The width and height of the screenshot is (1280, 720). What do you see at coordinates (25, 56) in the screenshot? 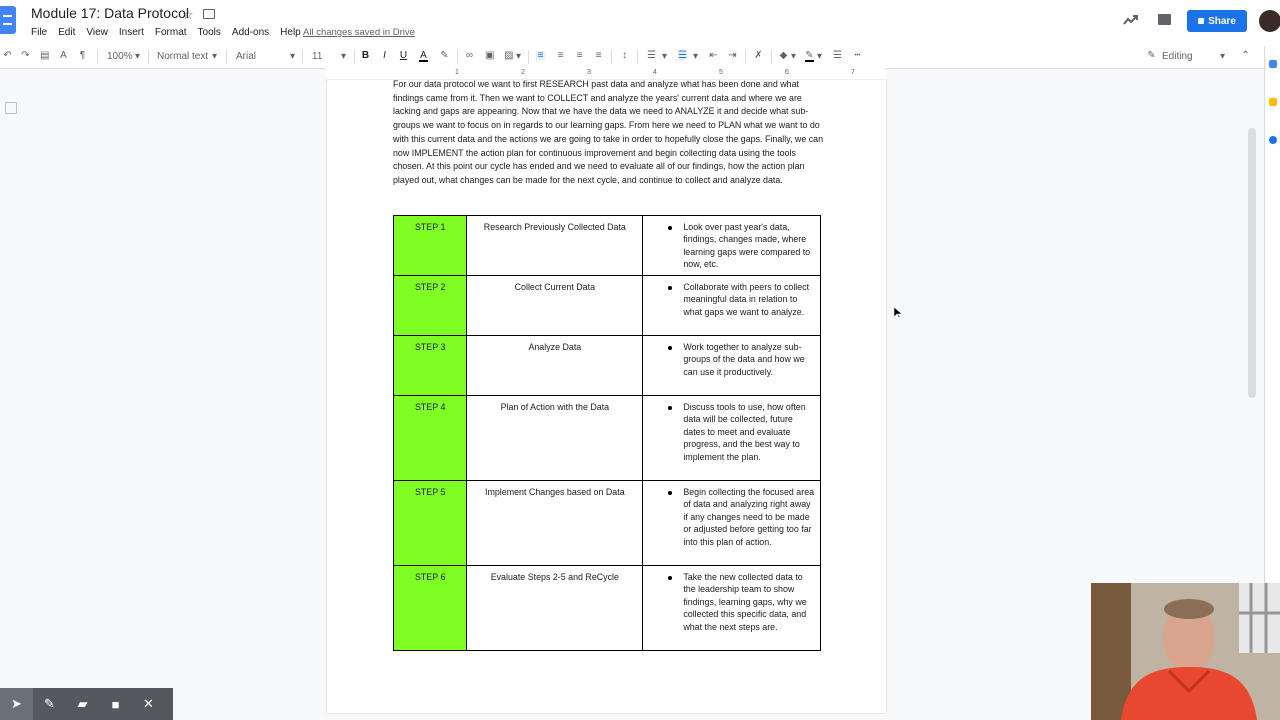
I see `redo-icon: ↷` at bounding box center [25, 56].